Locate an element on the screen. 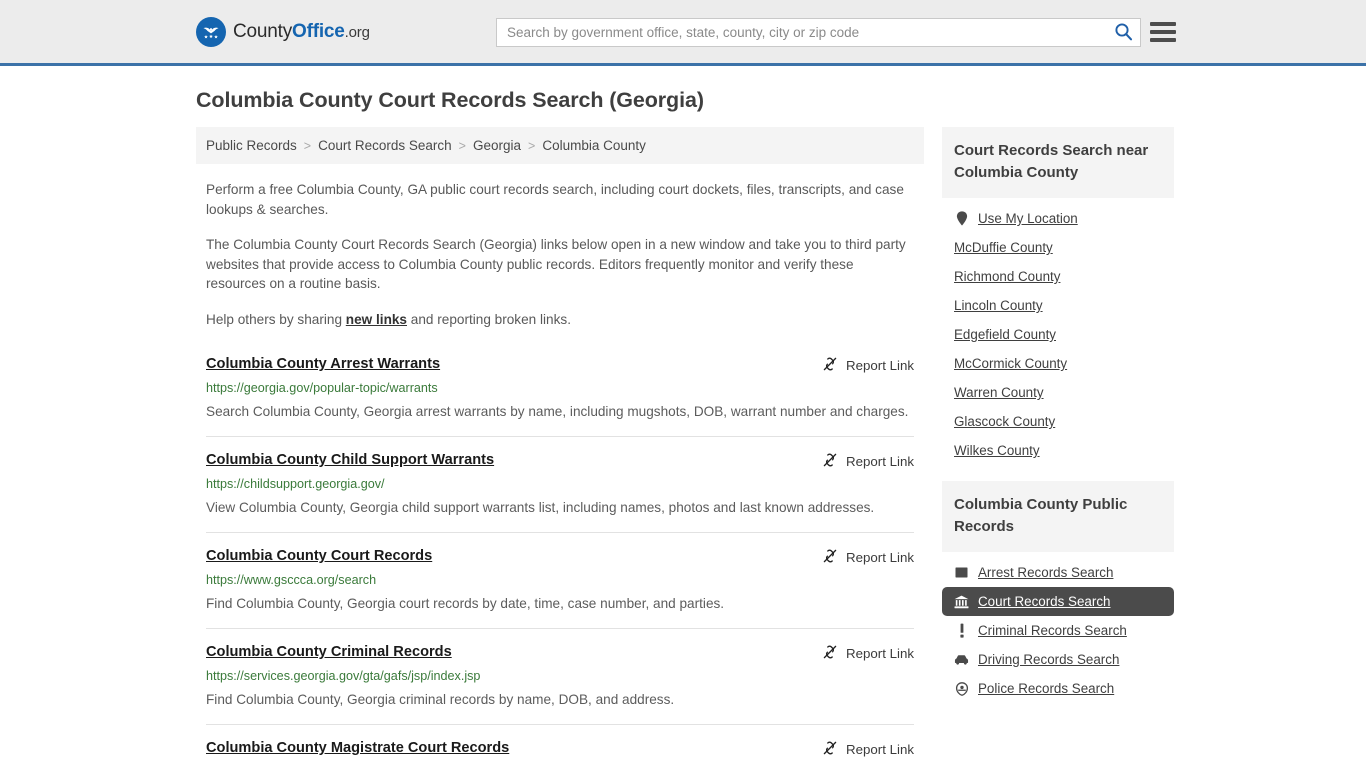 The image size is (1366, 768). search-bar is located at coordinates (818, 32).